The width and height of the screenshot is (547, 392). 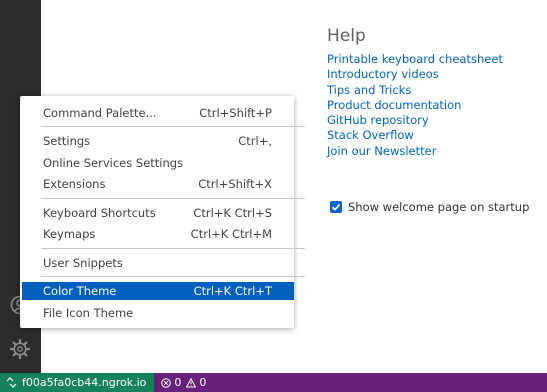 I want to click on remote-indicator: f00a5fa0cb44.ngrok.io, so click(x=77, y=382).